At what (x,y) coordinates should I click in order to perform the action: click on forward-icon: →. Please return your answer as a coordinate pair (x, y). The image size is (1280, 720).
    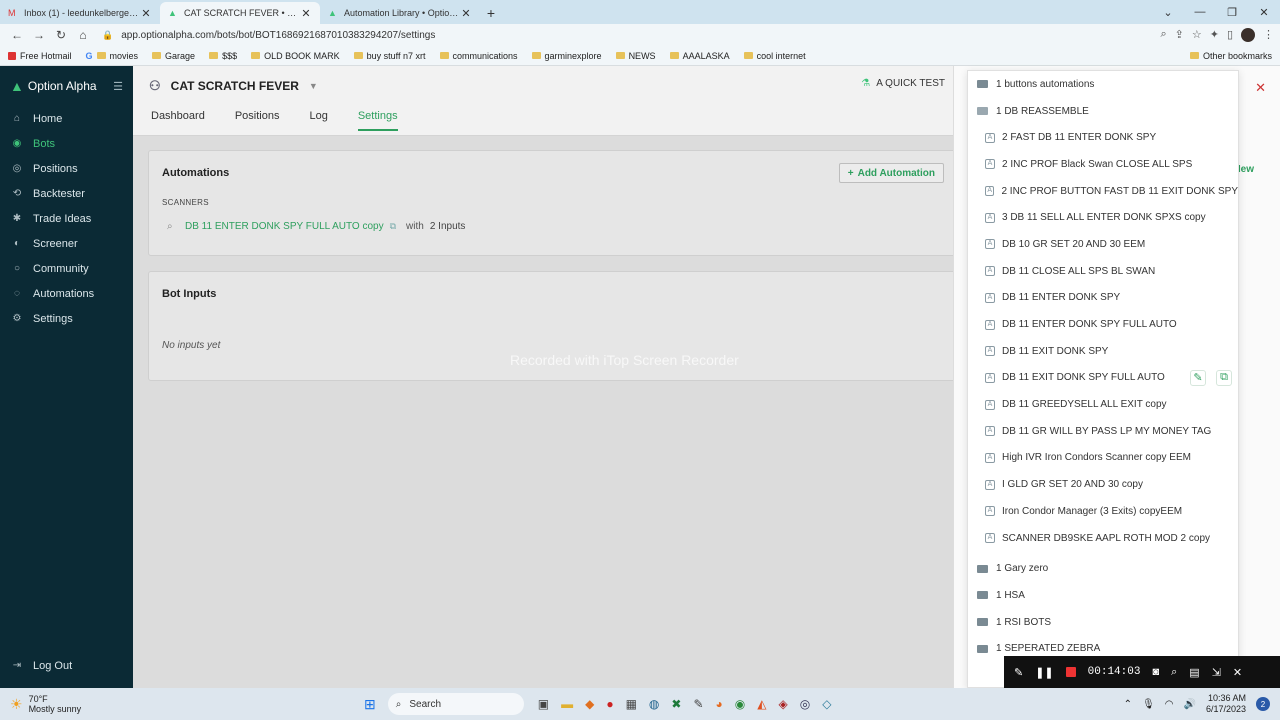
    Looking at the image, I should click on (39, 35).